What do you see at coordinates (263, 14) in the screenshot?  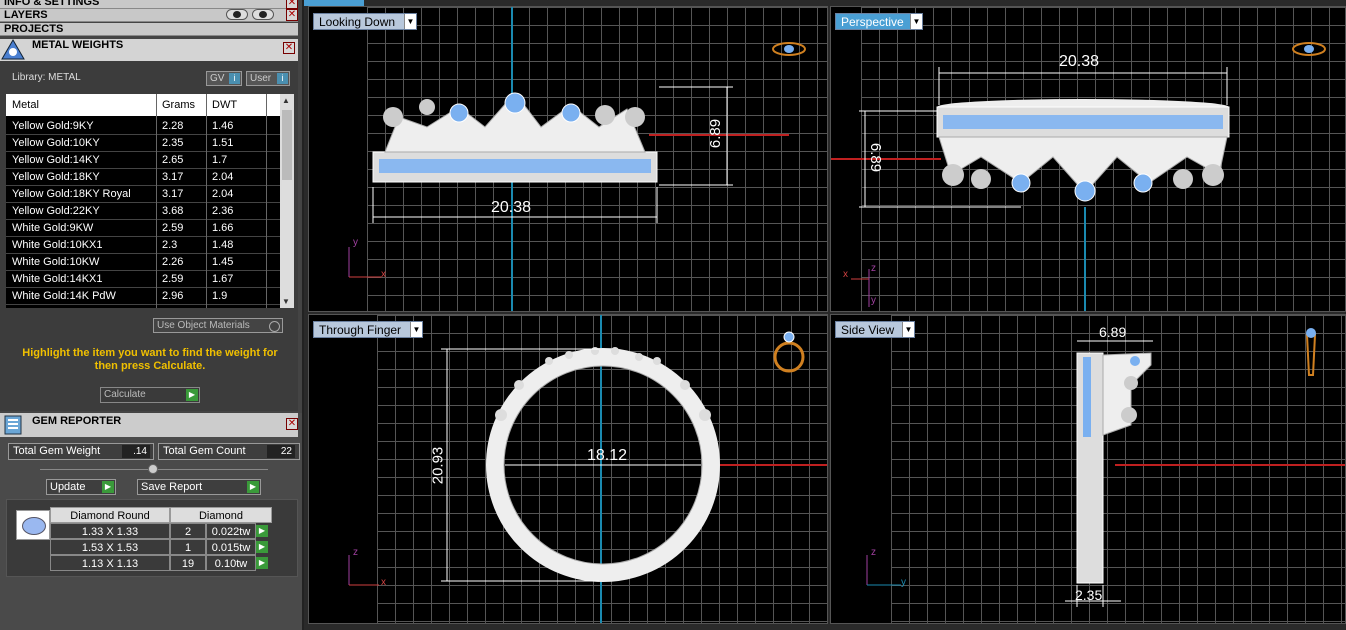 I see `eye-icon` at bounding box center [263, 14].